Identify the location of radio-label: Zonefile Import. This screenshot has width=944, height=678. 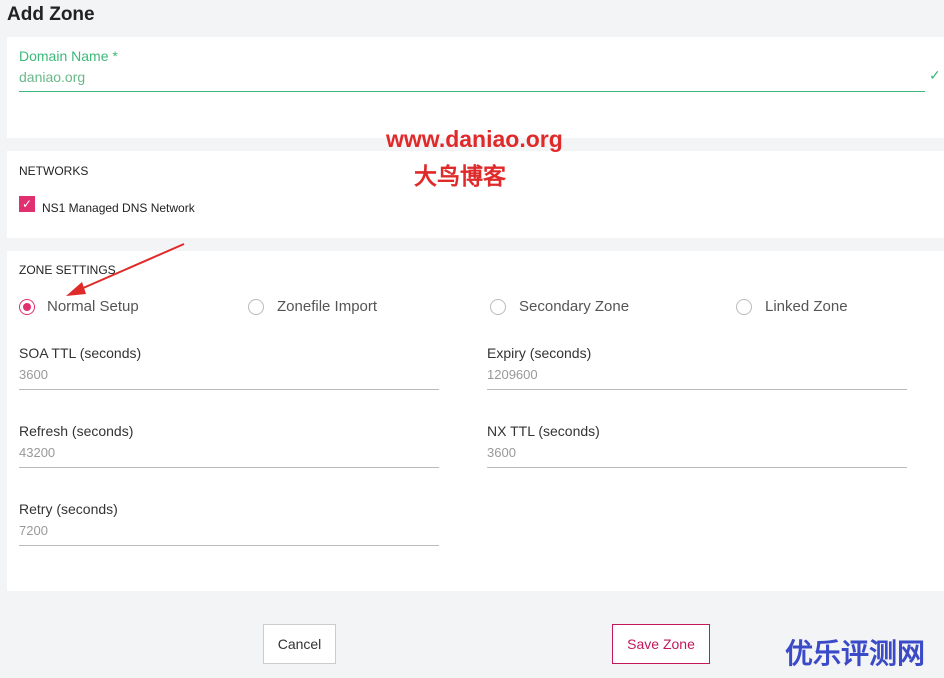
(327, 306).